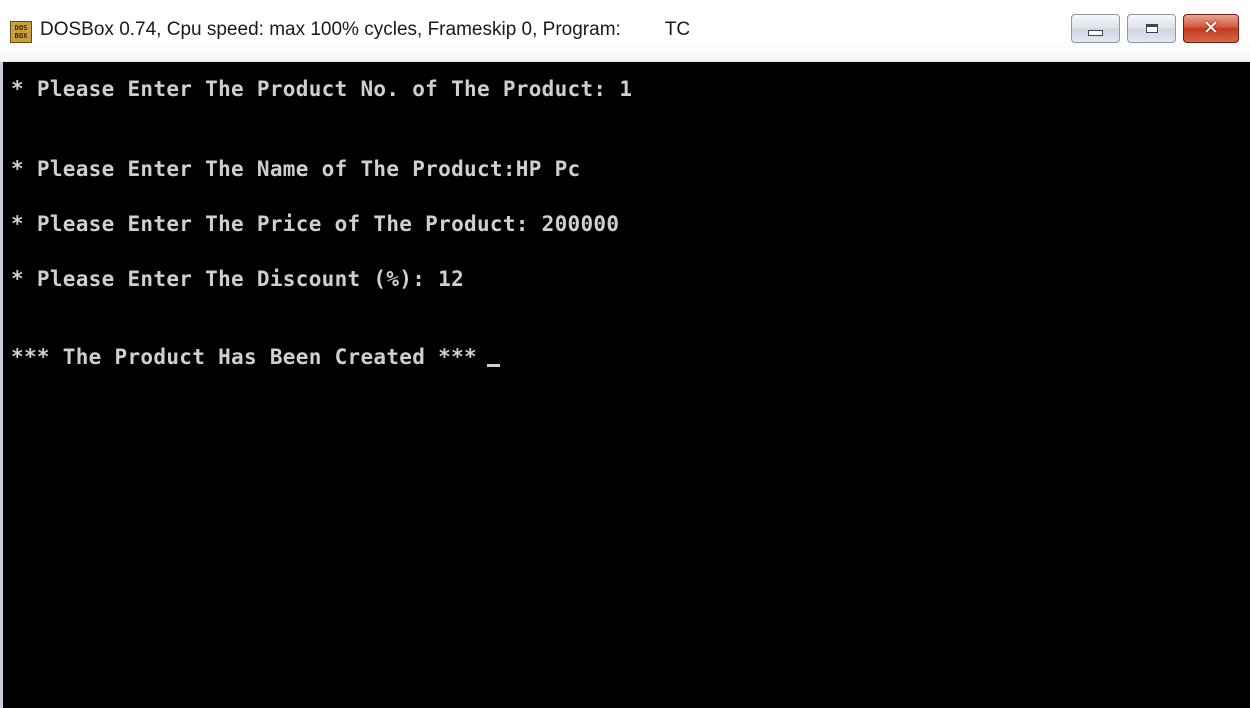  What do you see at coordinates (21, 36) in the screenshot?
I see `icon-text-bottom: BOX` at bounding box center [21, 36].